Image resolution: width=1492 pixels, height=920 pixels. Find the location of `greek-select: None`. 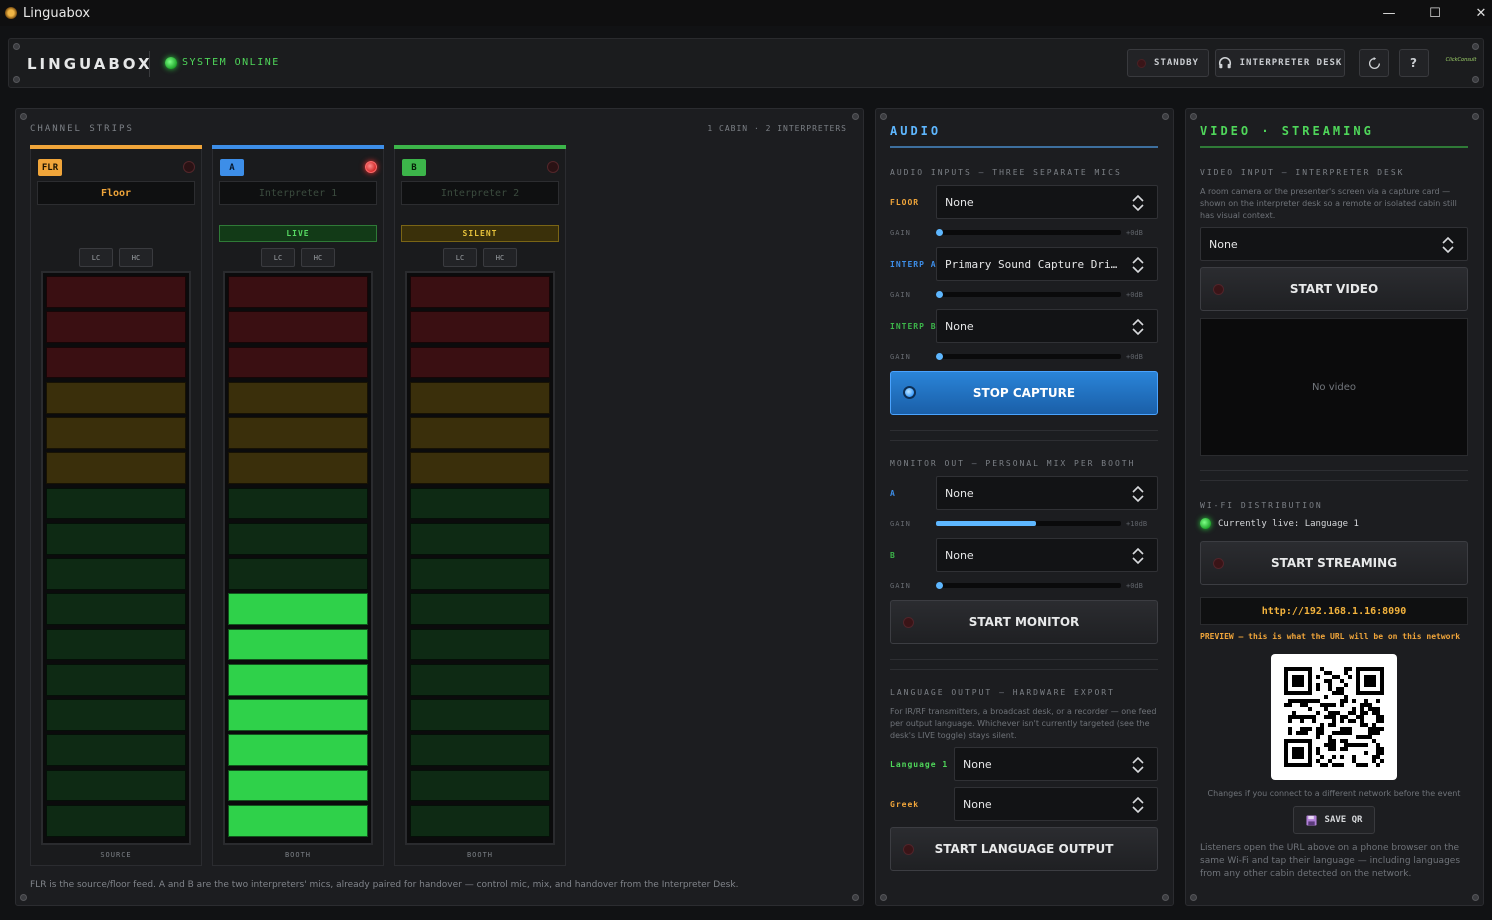

greek-select: None is located at coordinates (1056, 804).